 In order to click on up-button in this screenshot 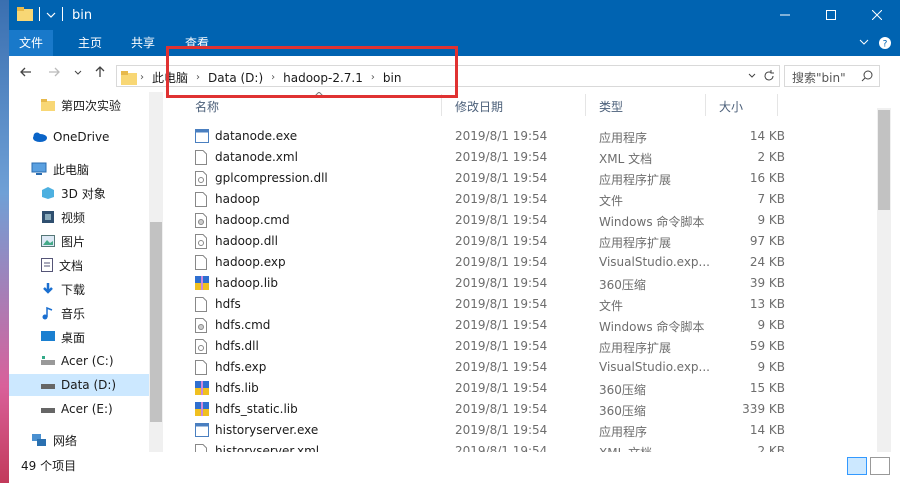, I will do `click(100, 74)`.